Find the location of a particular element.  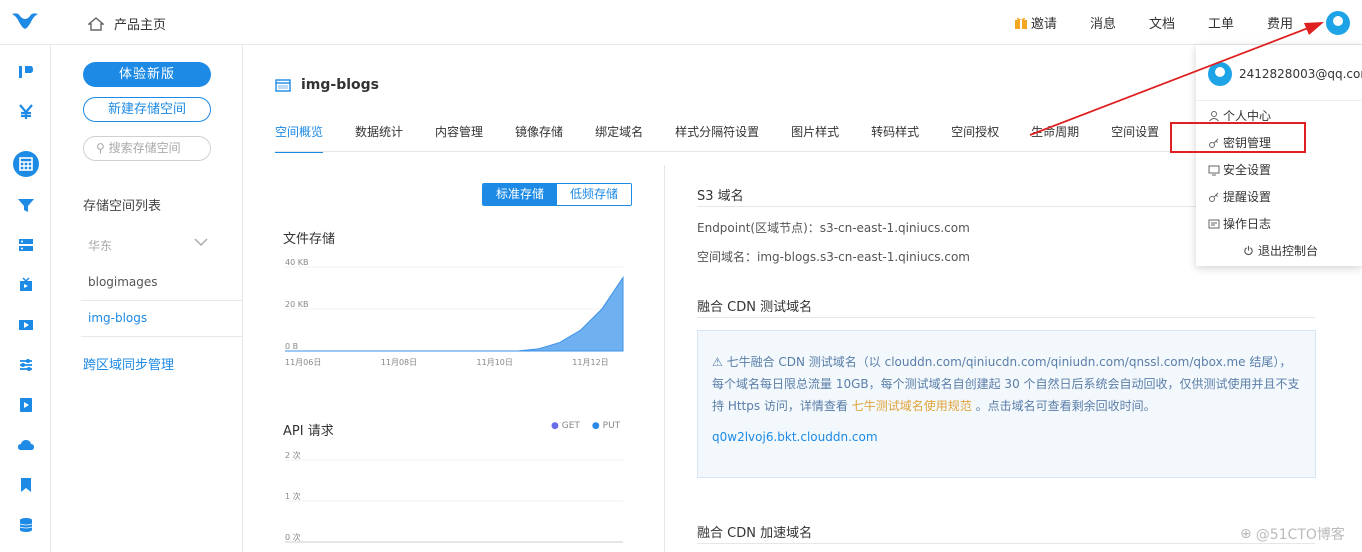

watermark-icon: ⊕ is located at coordinates (1246, 534).